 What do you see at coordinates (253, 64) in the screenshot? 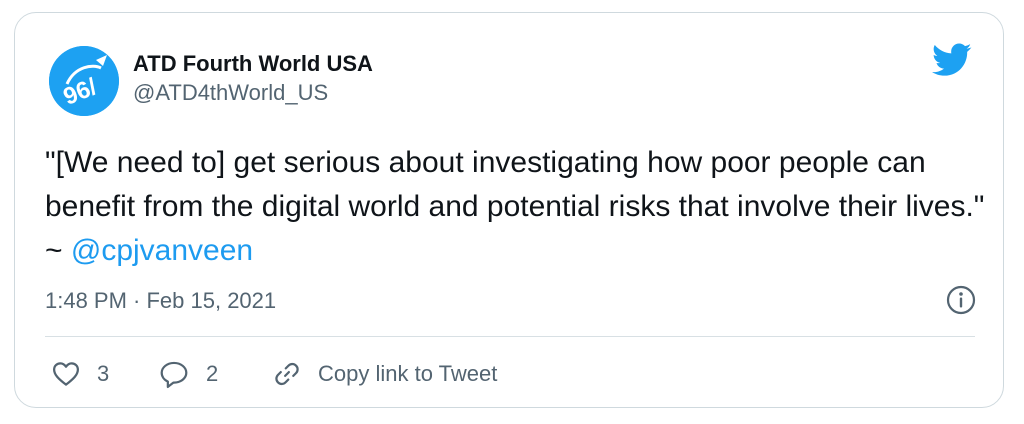
I see `author-display-name: ATD Fourth World USA` at bounding box center [253, 64].